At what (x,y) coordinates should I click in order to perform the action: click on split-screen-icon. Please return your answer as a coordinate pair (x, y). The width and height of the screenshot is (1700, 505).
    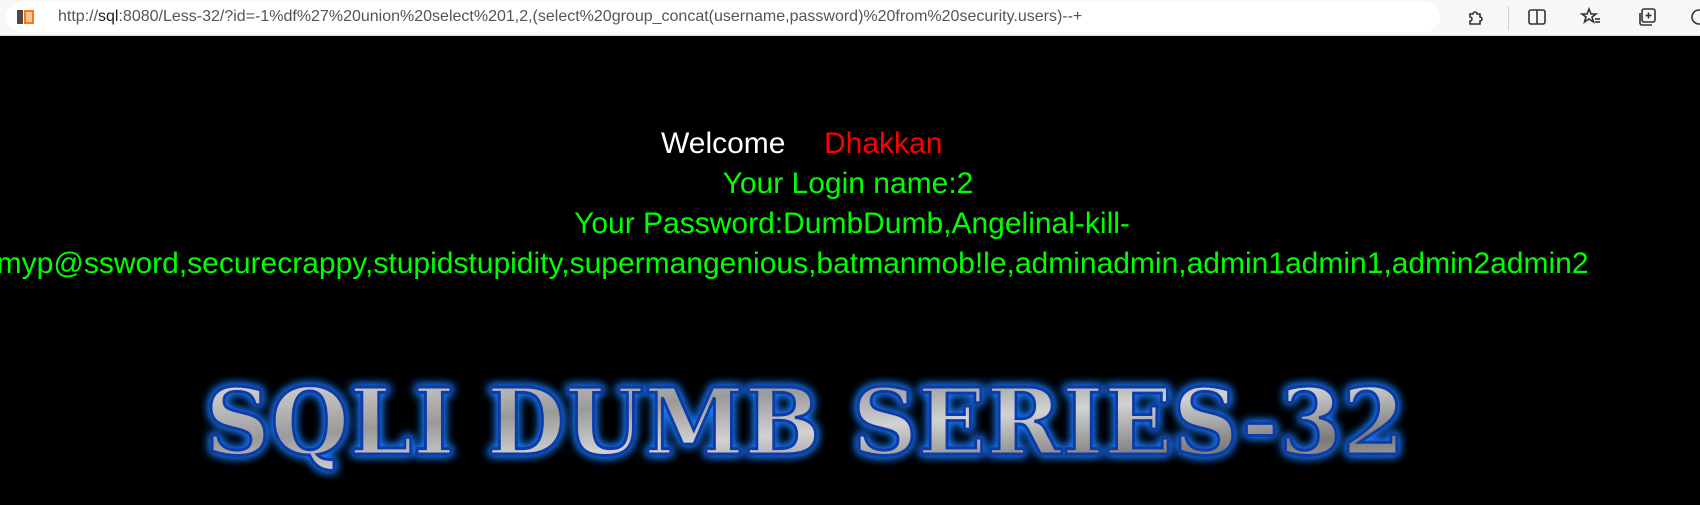
    Looking at the image, I should click on (1537, 17).